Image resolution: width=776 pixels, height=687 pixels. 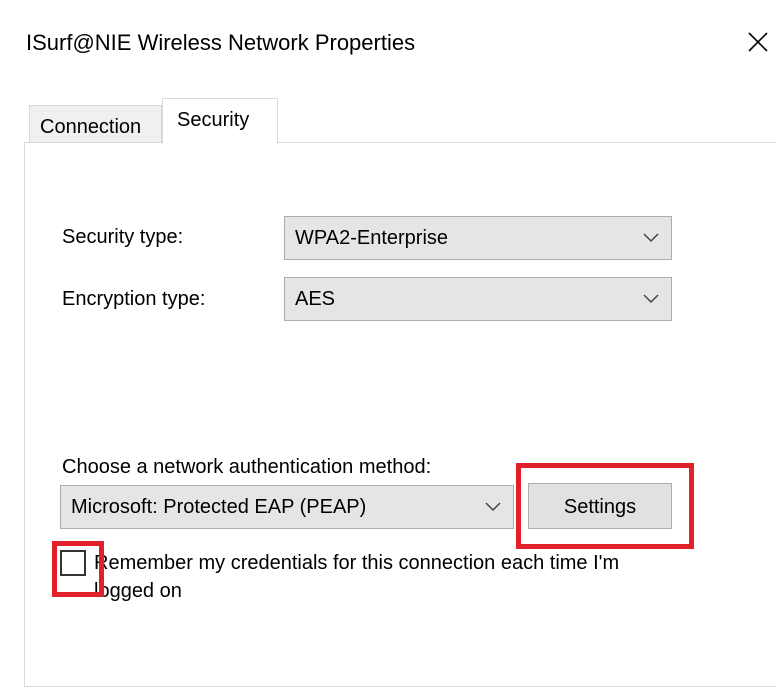 What do you see at coordinates (600, 506) in the screenshot?
I see `settings-button: Settings` at bounding box center [600, 506].